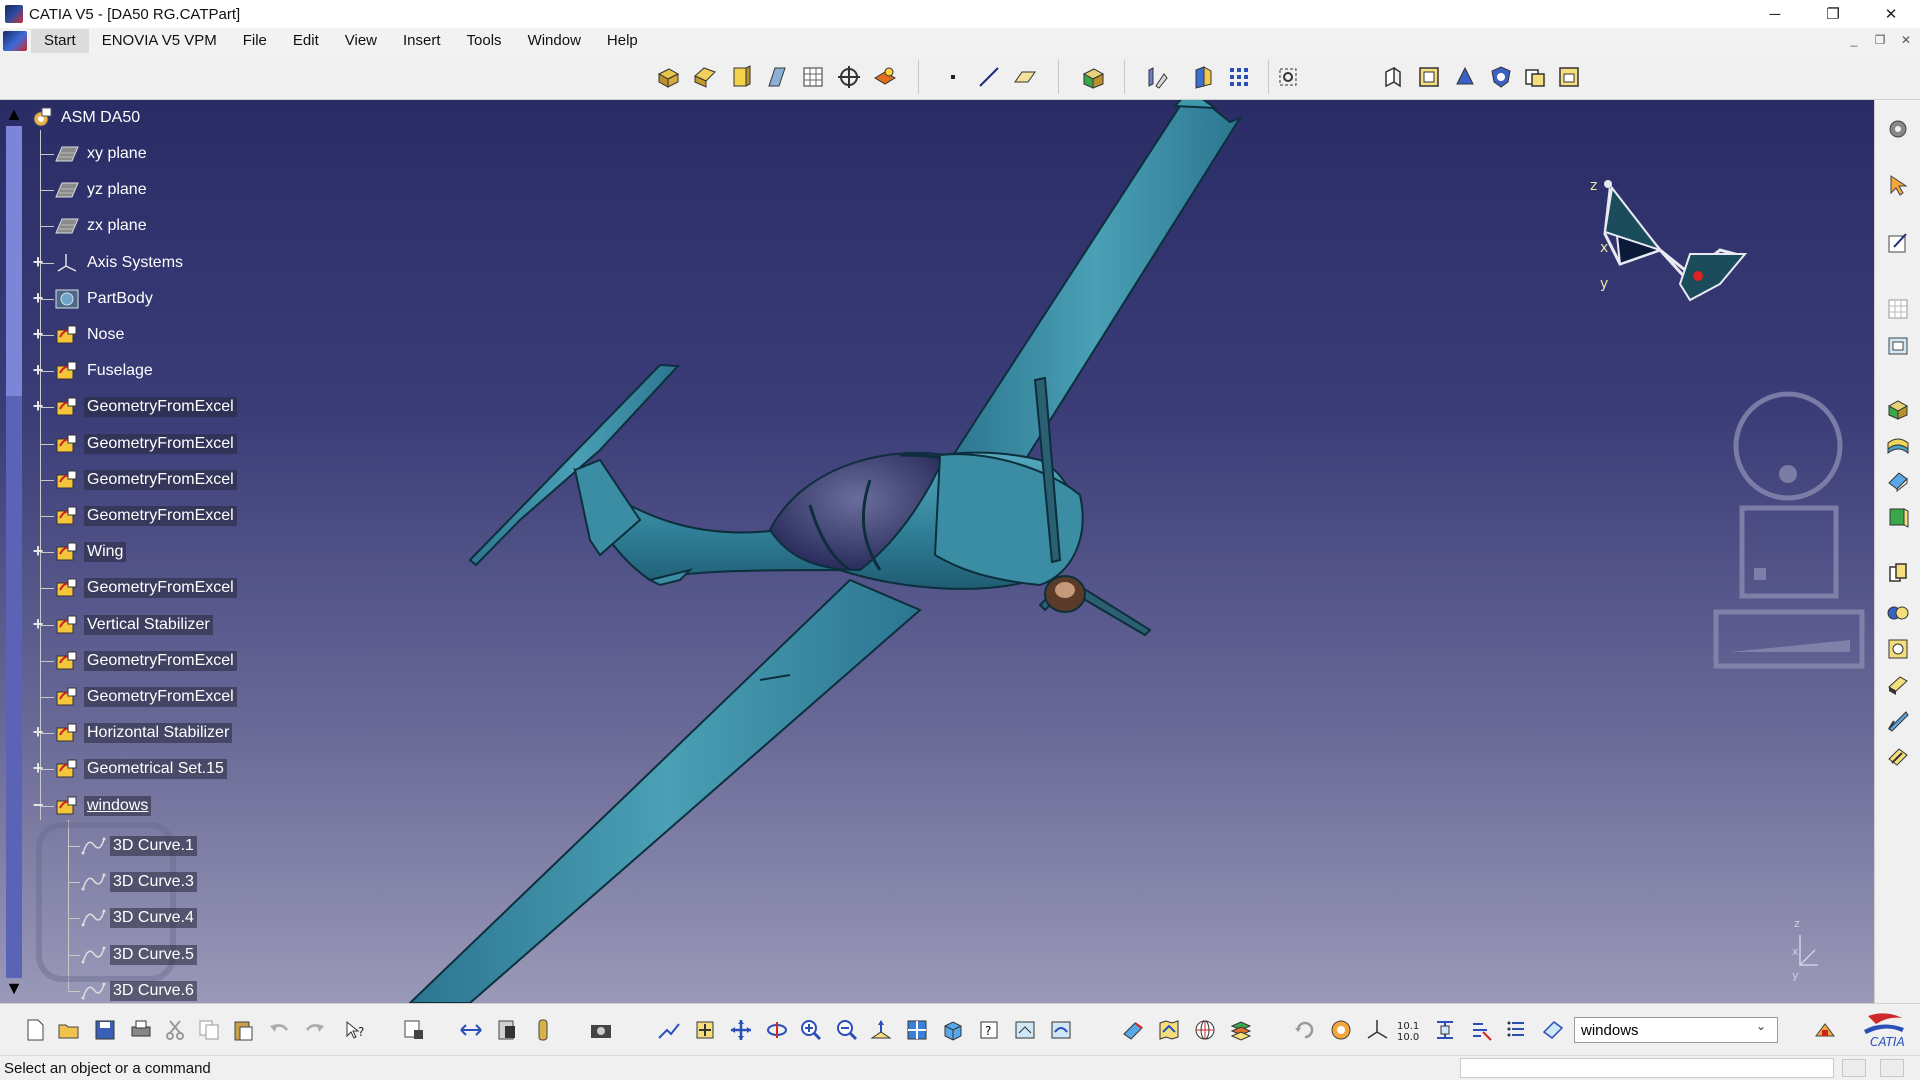 Image resolution: width=1920 pixels, height=1080 pixels. I want to click on apply-material-icon, so click(1133, 1030).